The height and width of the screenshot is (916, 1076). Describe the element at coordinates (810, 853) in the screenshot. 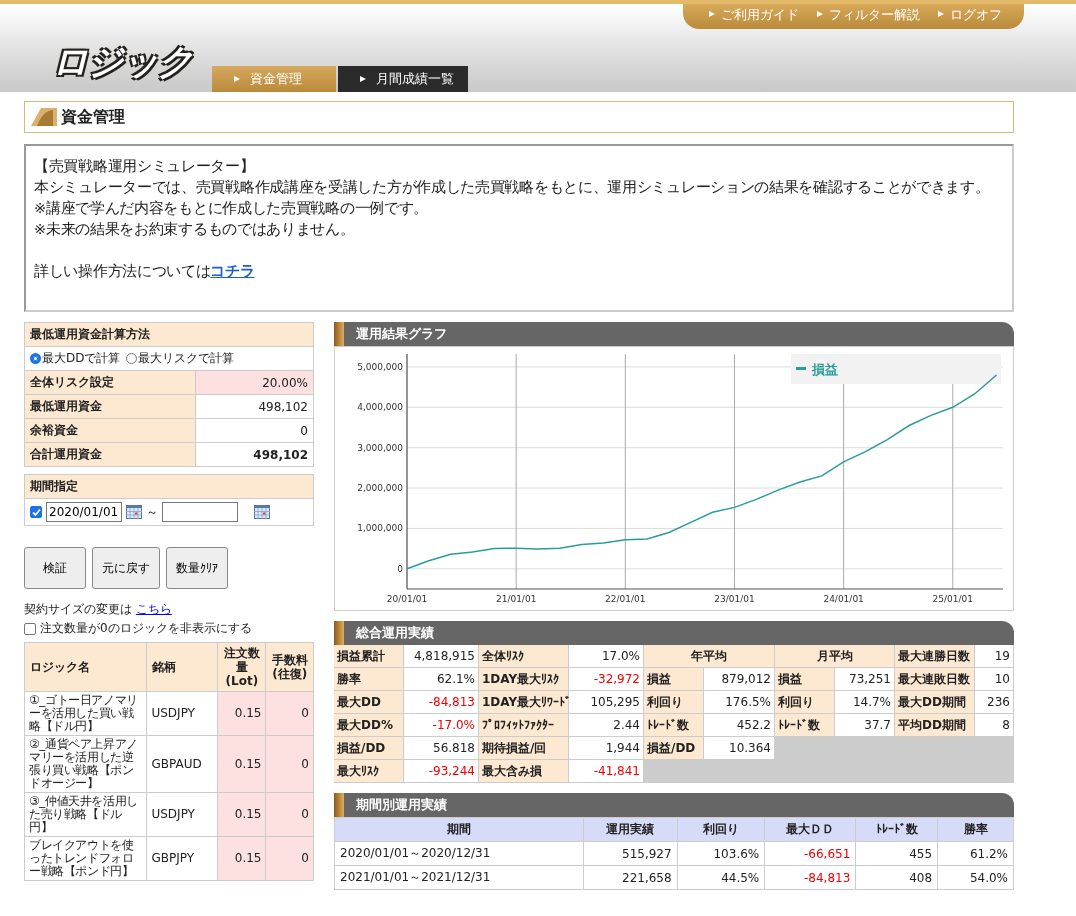

I see `table-cell: -66,651` at that location.